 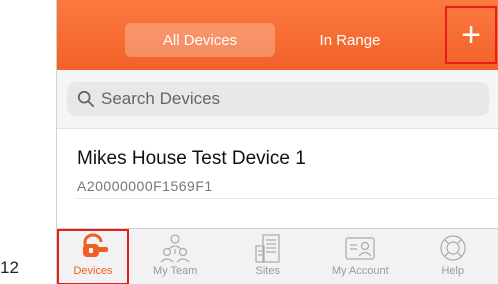 What do you see at coordinates (86, 99) in the screenshot?
I see `search-icon` at bounding box center [86, 99].